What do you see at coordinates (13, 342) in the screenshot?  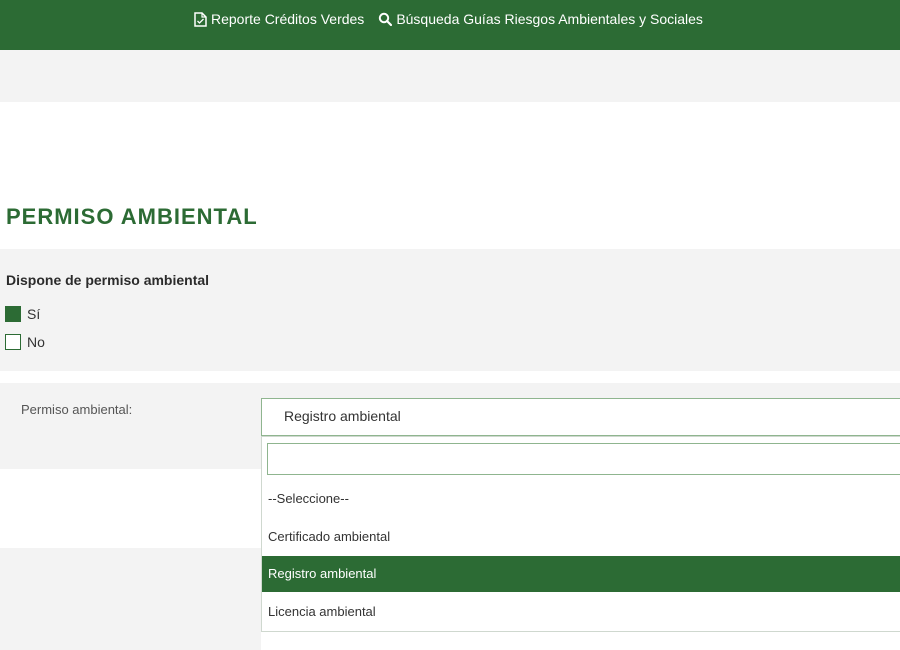 I see `radio-unchecked-box` at bounding box center [13, 342].